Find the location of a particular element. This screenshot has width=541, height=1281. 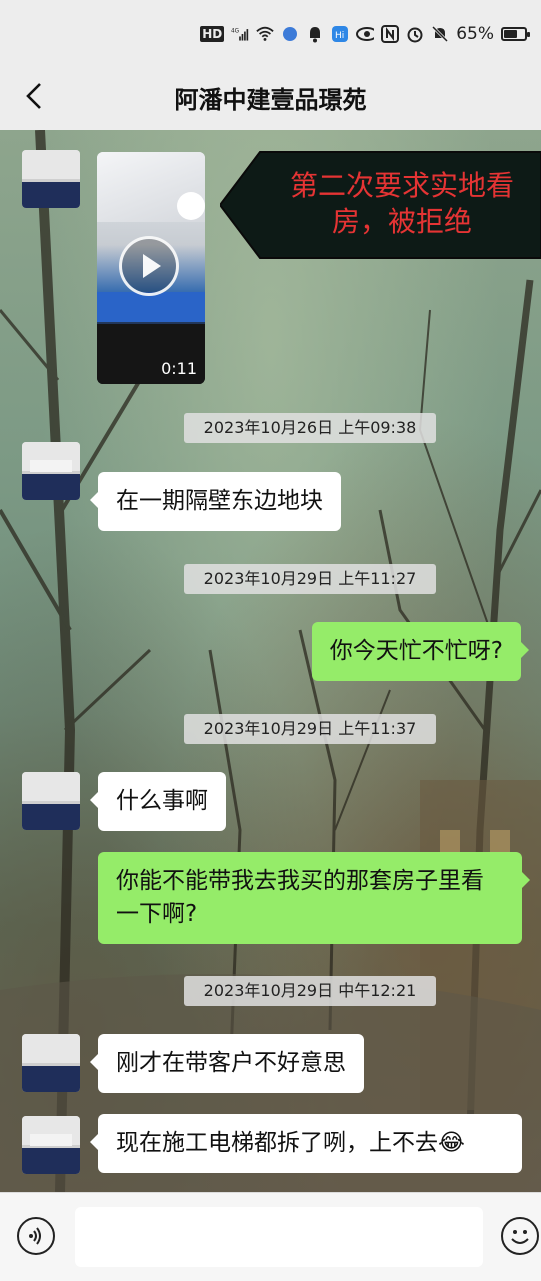

eye-icon is located at coordinates (365, 34).